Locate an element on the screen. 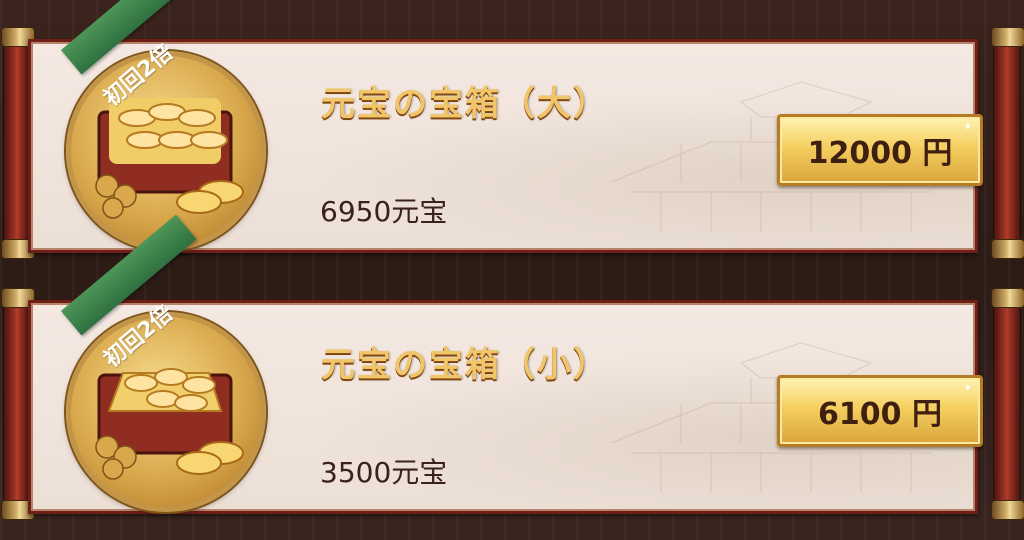  price-label: 6100 円 is located at coordinates (880, 414).